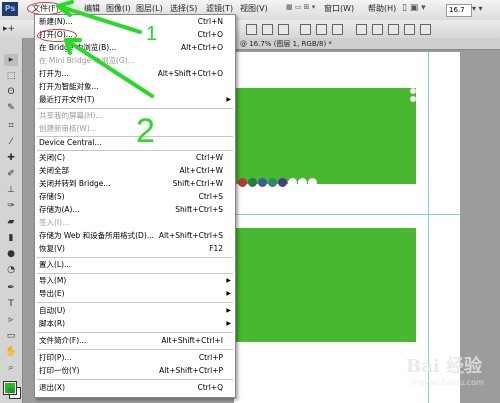 This screenshot has height=403, width=500. I want to click on marquee-tool-icon: ⬚, so click(11, 76).